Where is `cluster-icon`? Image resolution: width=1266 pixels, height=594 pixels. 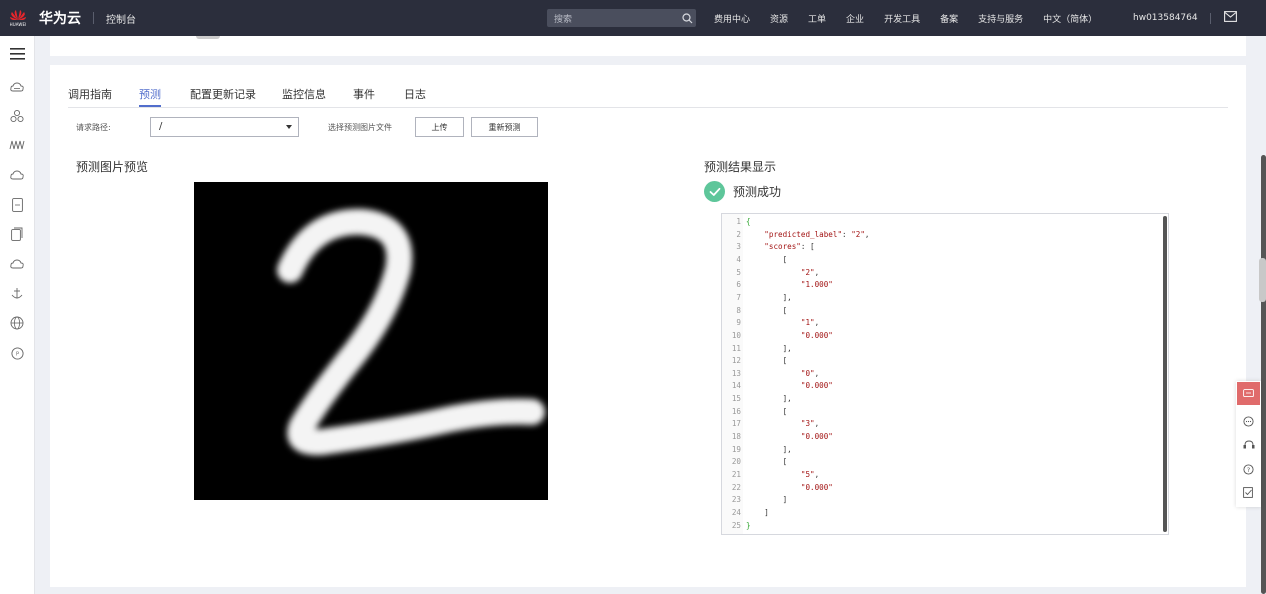 cluster-icon is located at coordinates (17, 116).